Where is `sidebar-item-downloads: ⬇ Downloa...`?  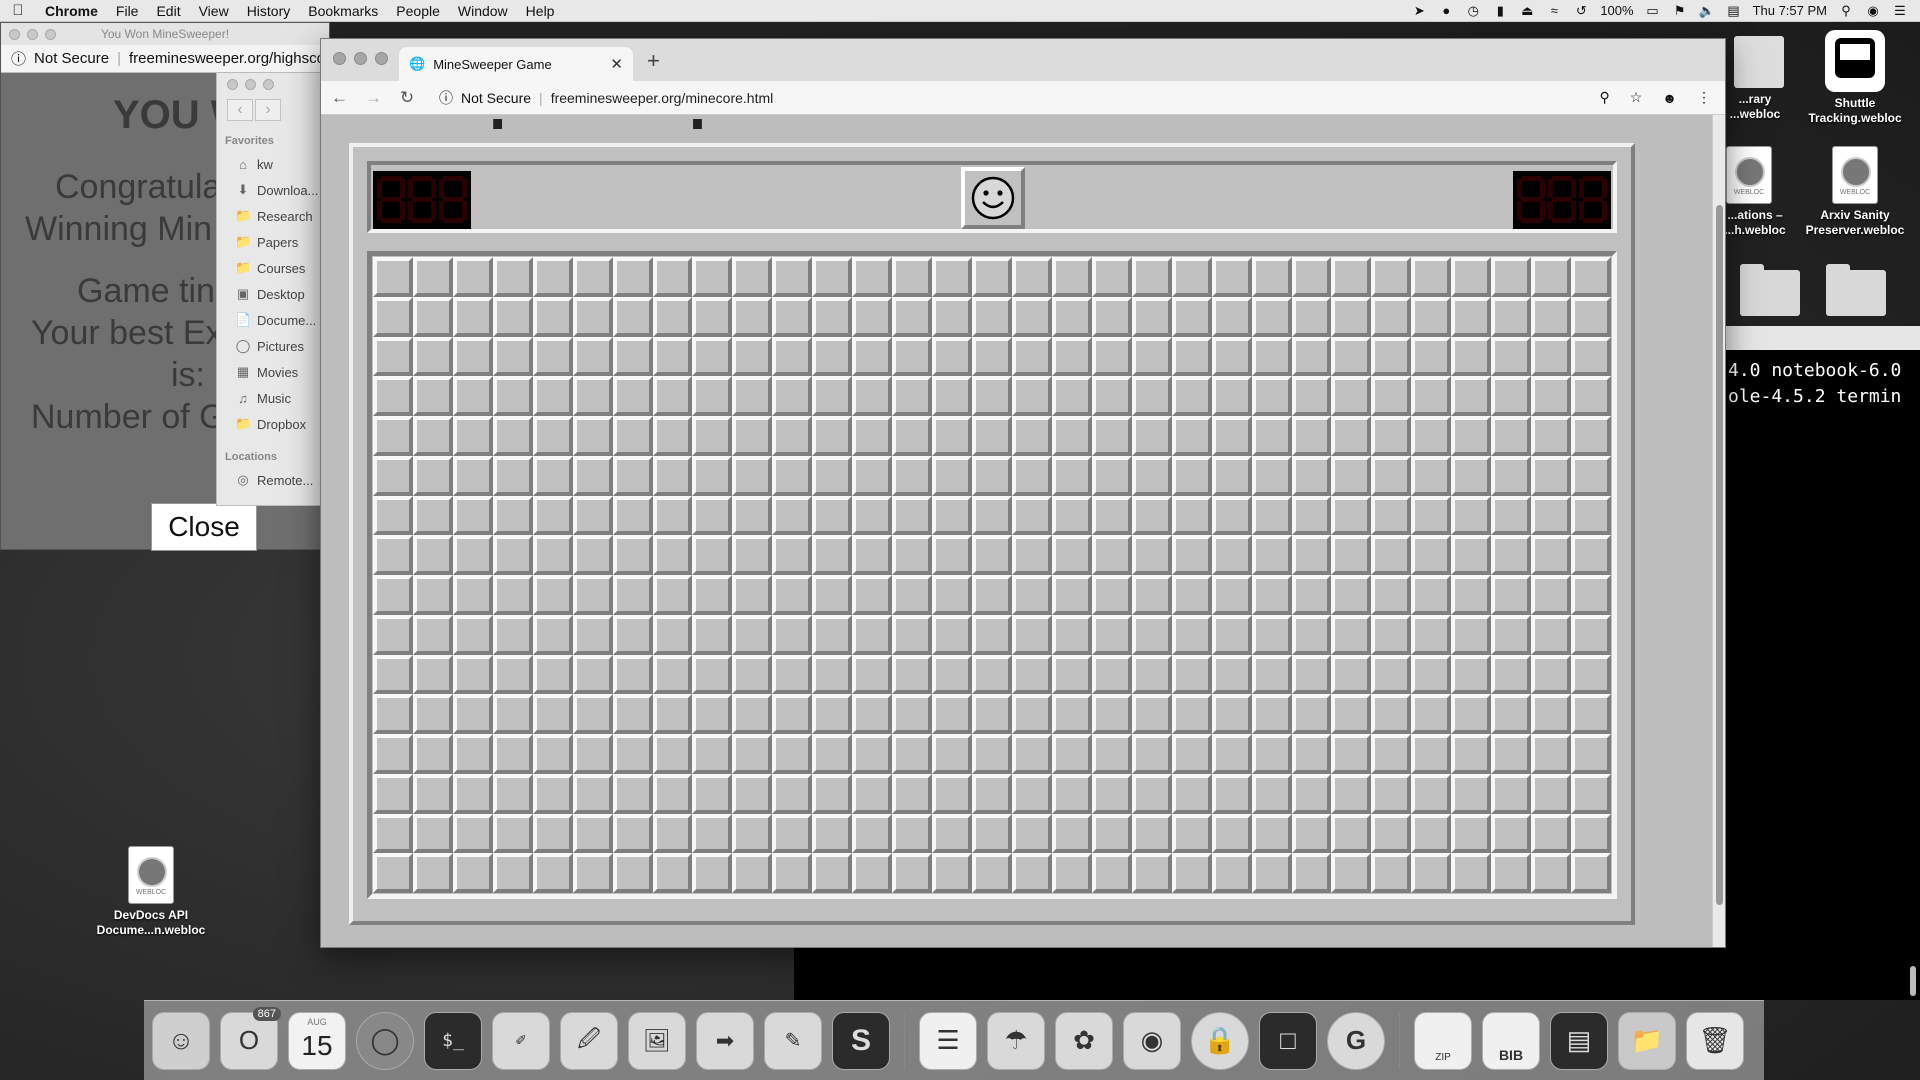
sidebar-item-downloads: ⬇ Downloa... is located at coordinates (269, 190).